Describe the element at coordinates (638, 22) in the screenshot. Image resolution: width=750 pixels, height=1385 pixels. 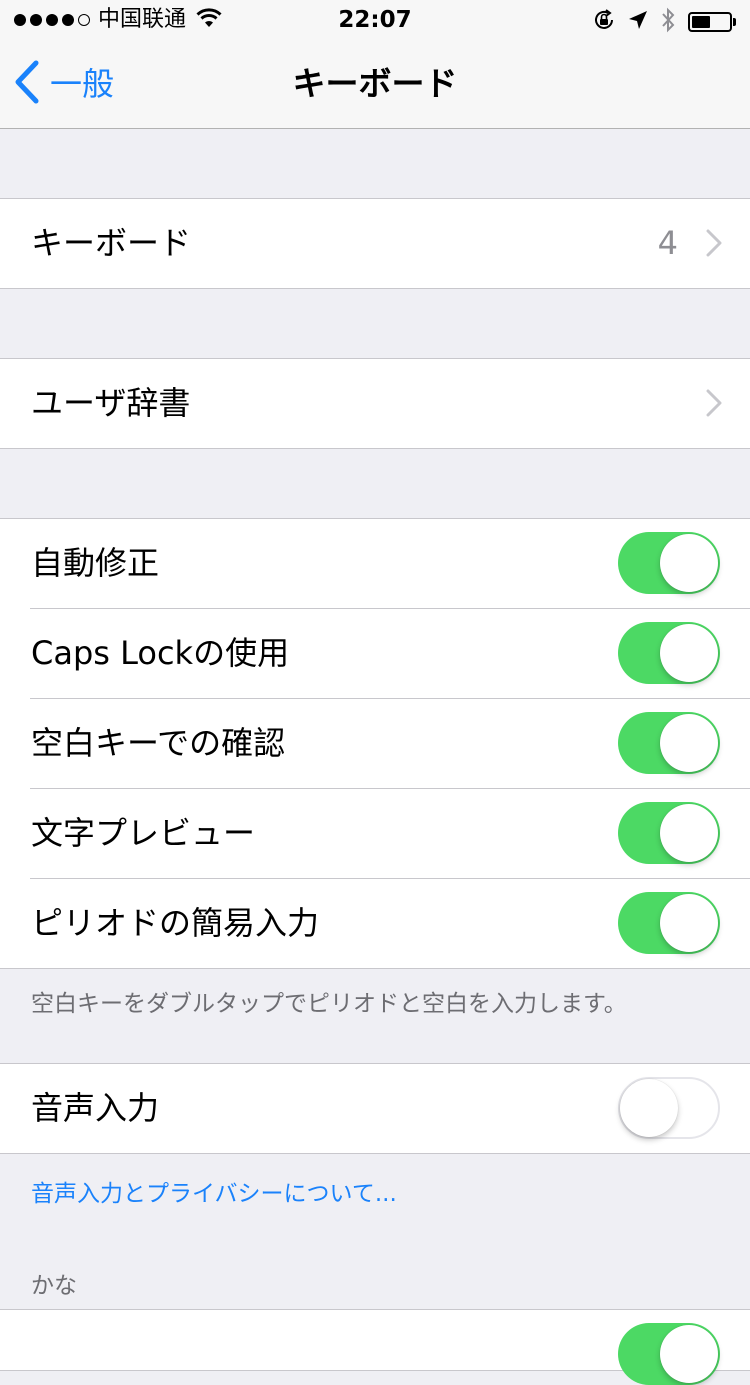
I see `location-icon` at that location.